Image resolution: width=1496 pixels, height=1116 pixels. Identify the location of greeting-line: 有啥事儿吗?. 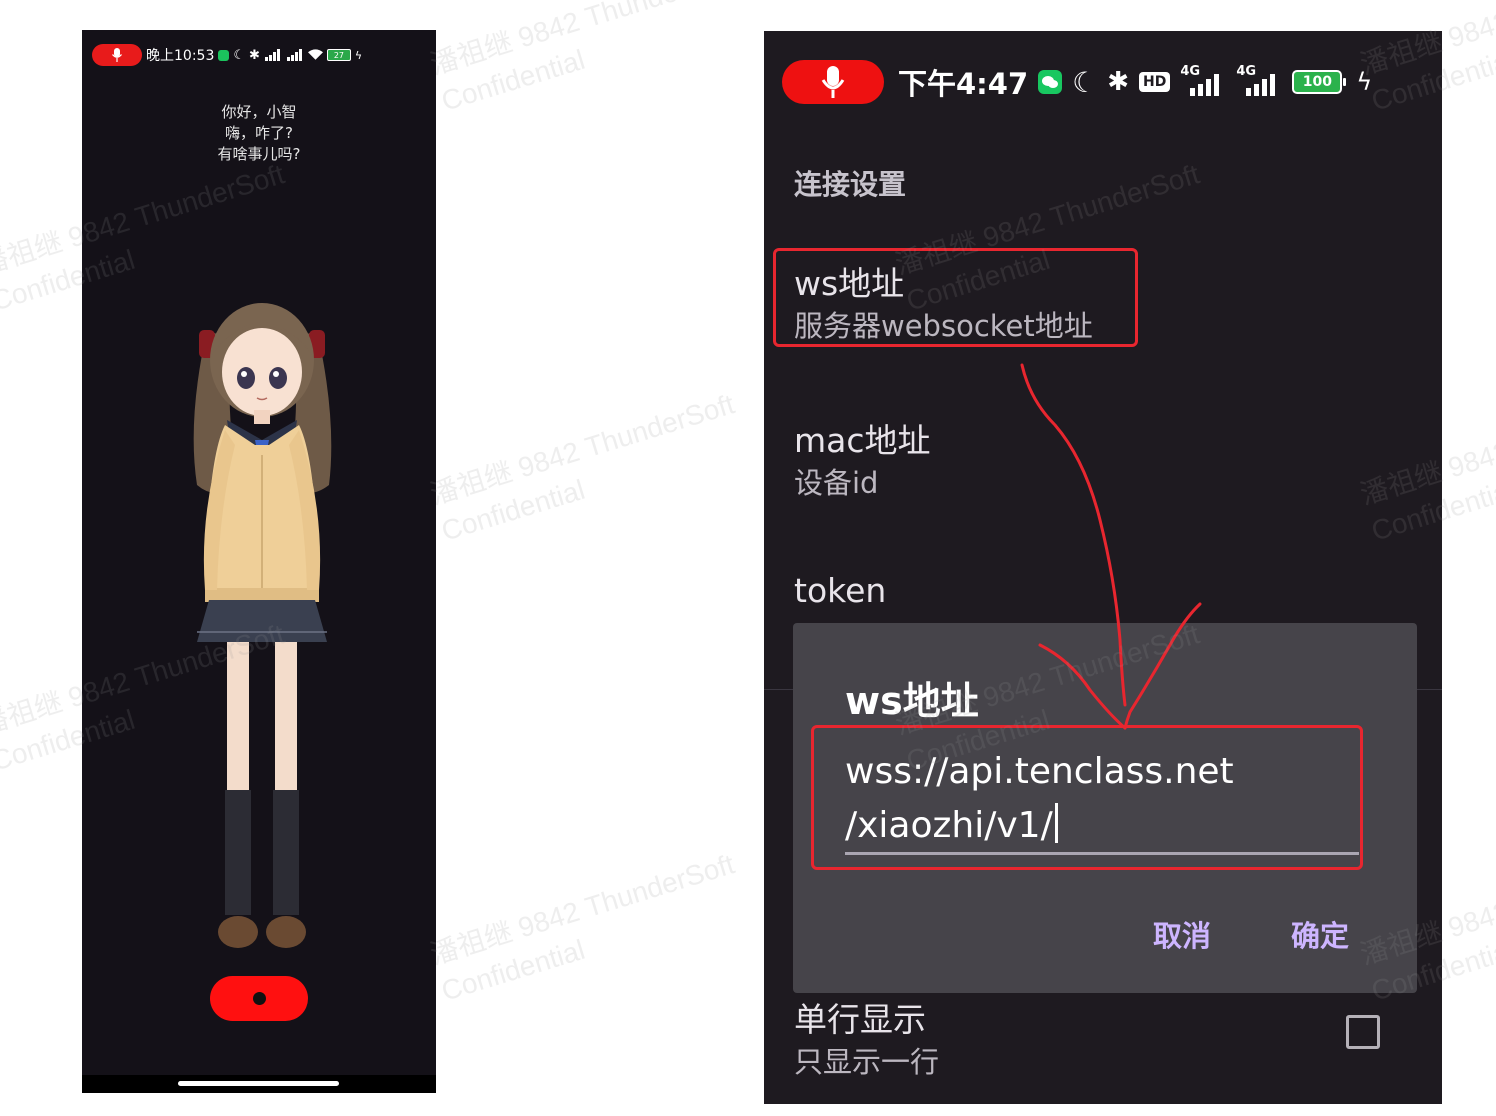
(259, 154).